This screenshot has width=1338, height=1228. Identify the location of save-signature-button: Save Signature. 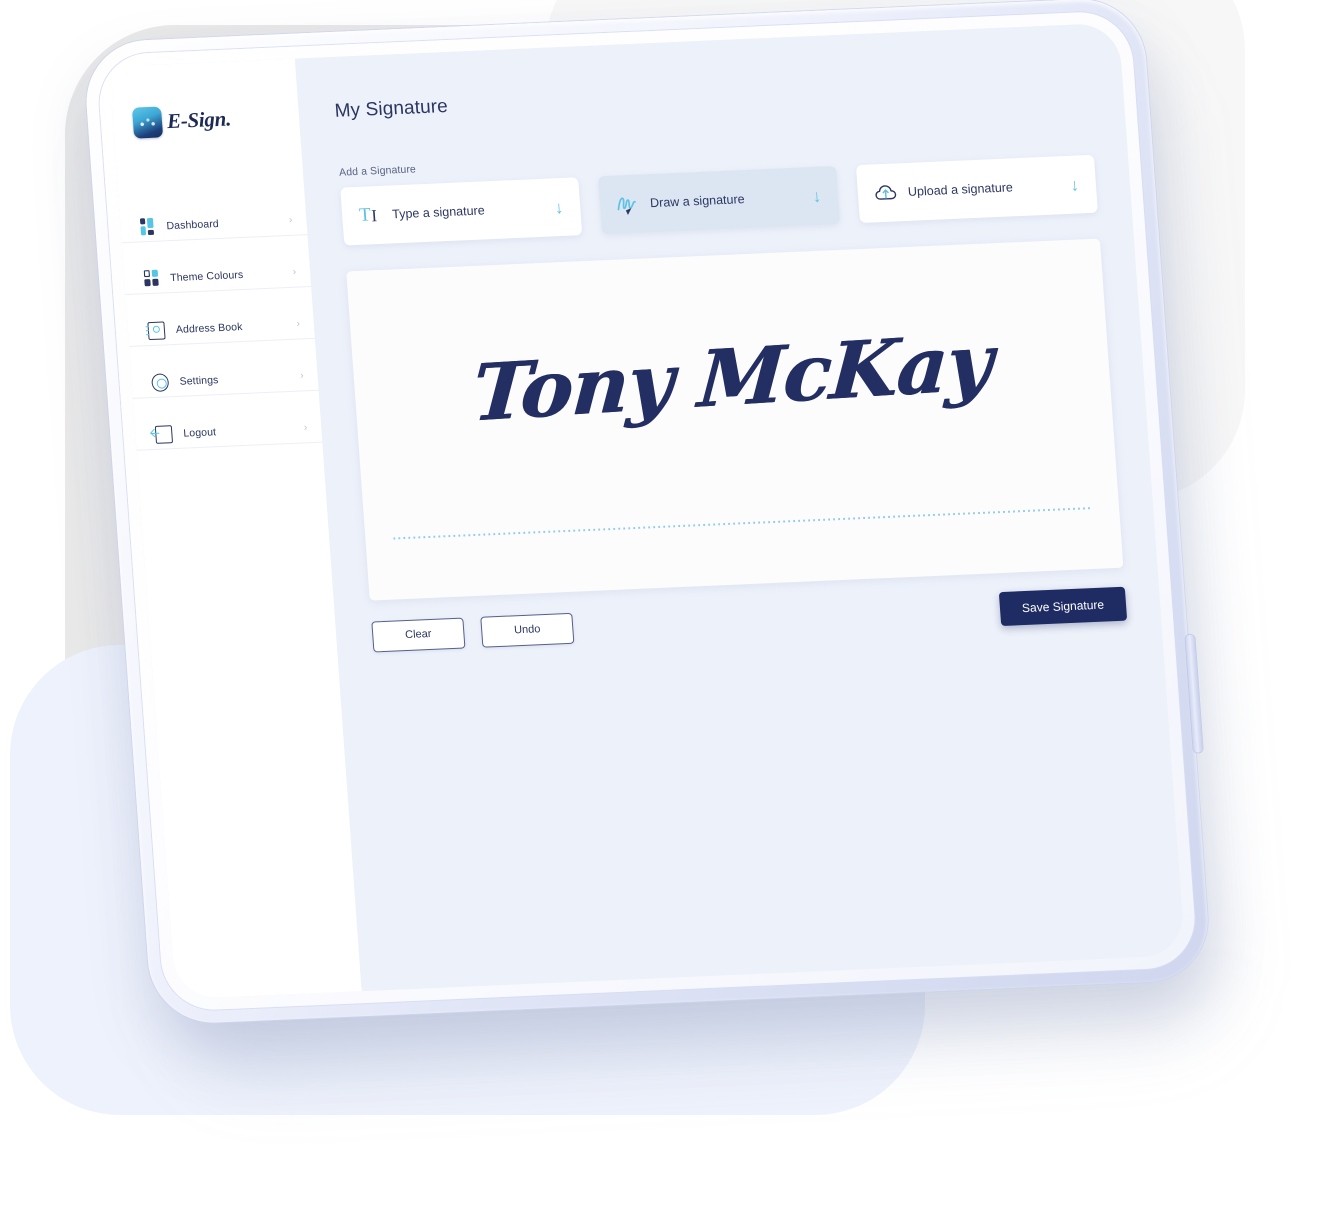
(1063, 606).